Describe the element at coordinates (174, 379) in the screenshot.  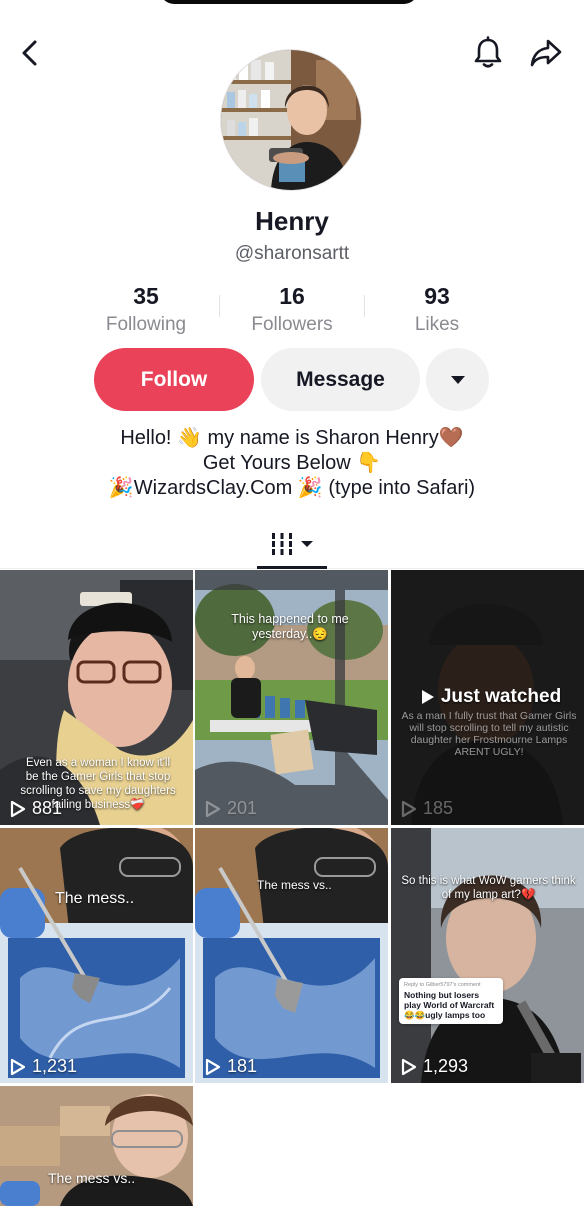
I see `follow-button: Follow` at that location.